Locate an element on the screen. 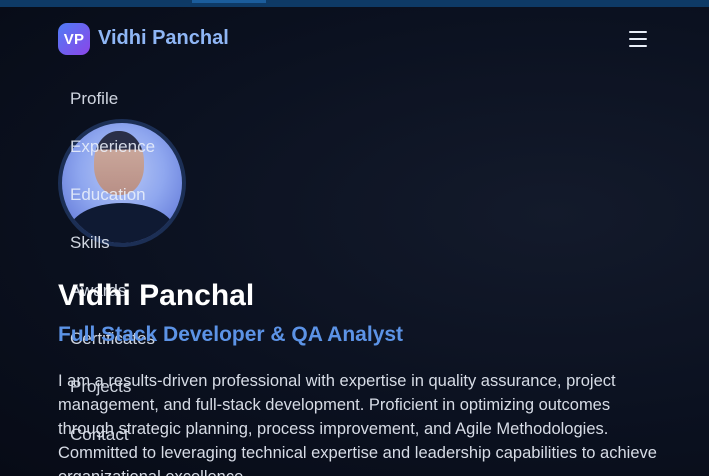 This screenshot has width=709, height=476. hamburger-menu-button is located at coordinates (638, 39).